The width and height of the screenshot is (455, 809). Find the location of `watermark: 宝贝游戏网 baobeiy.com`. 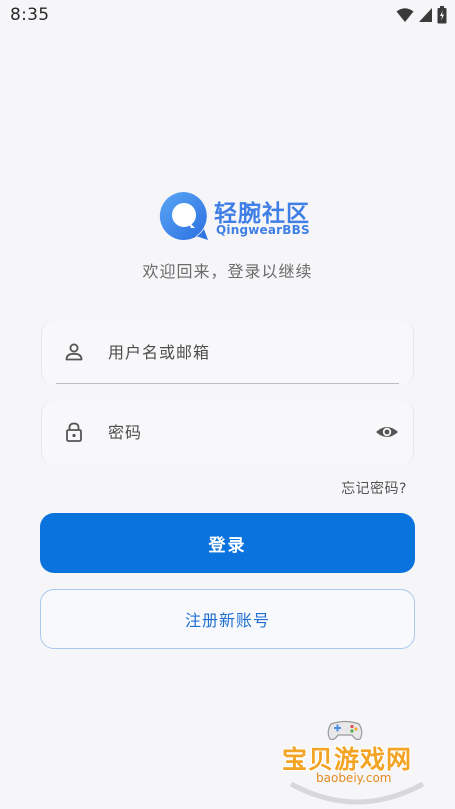

watermark: 宝贝游戏网 baobeiy.com is located at coordinates (357, 762).